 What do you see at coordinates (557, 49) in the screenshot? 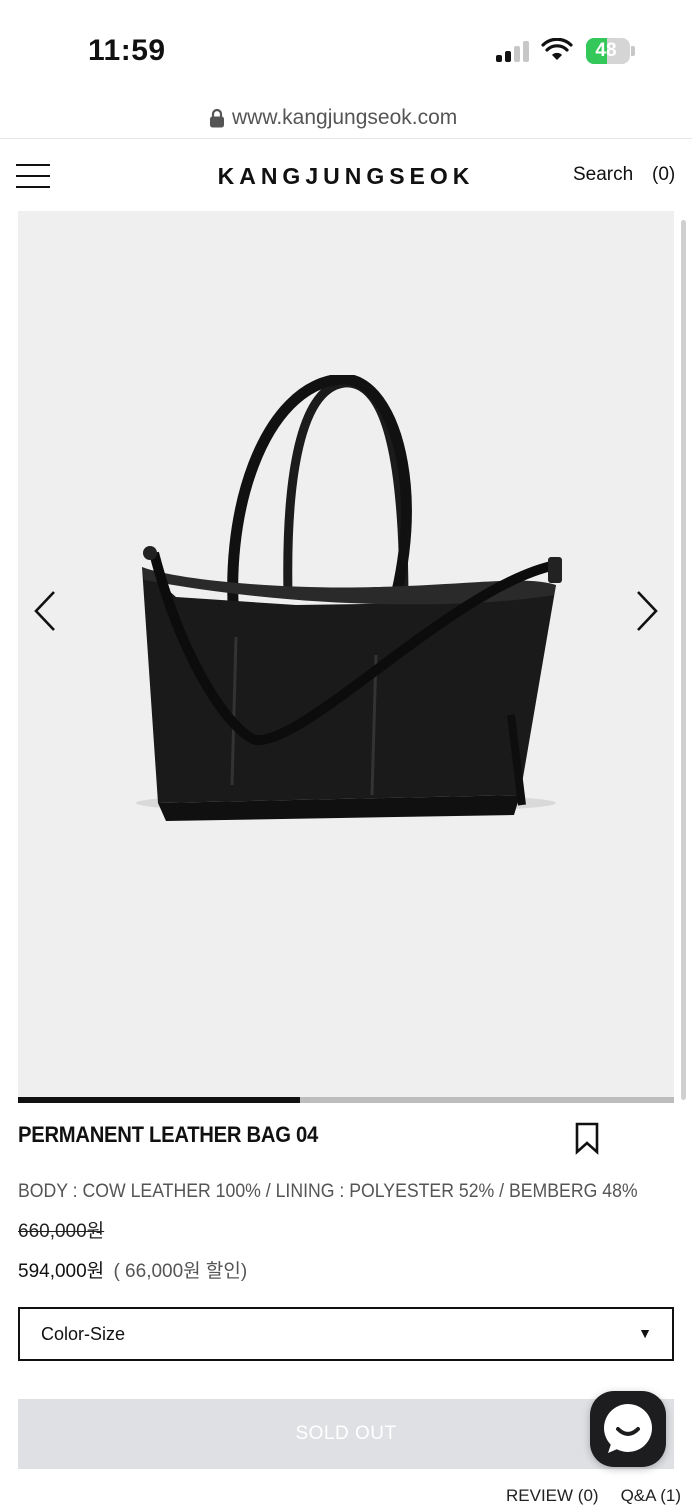
I see `wifi-icon` at bounding box center [557, 49].